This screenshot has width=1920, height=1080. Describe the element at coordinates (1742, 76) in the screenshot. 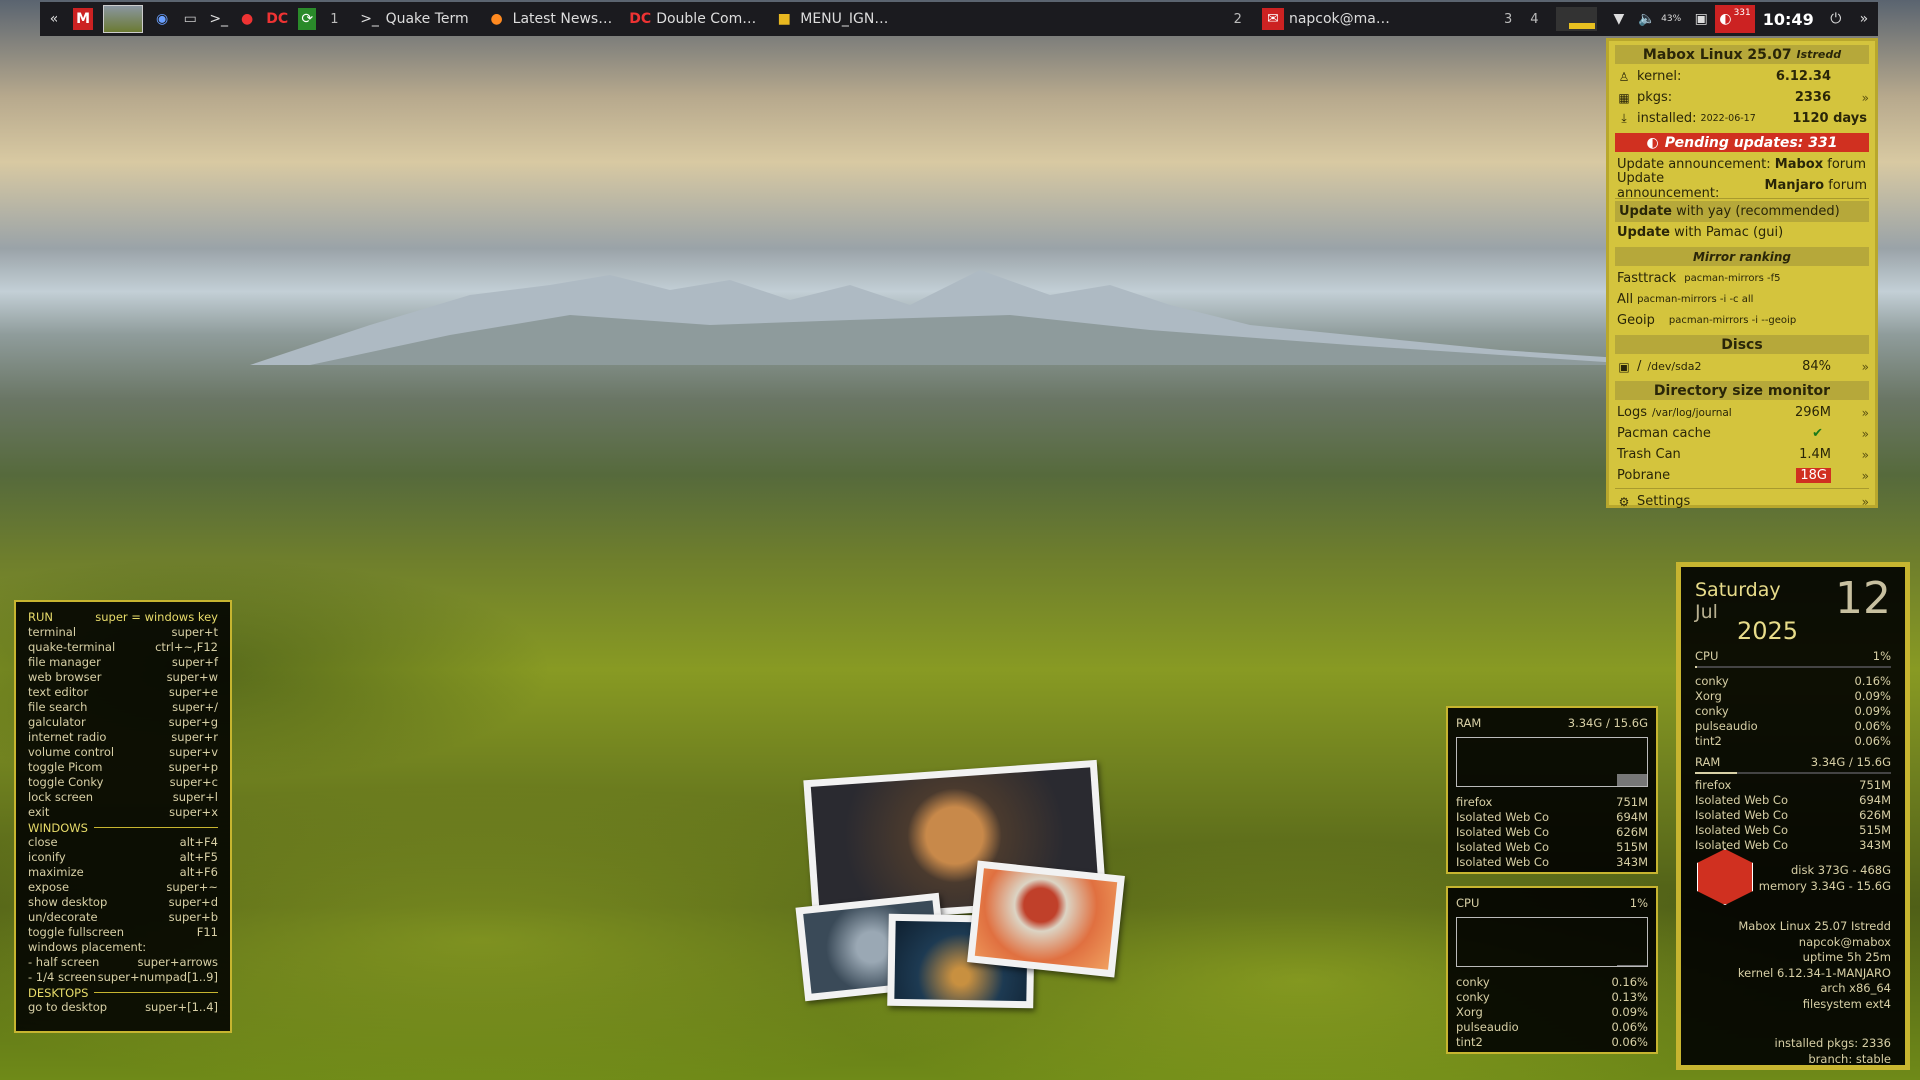

I see `kernel-row: ♙ kernel: 6.12.34` at that location.